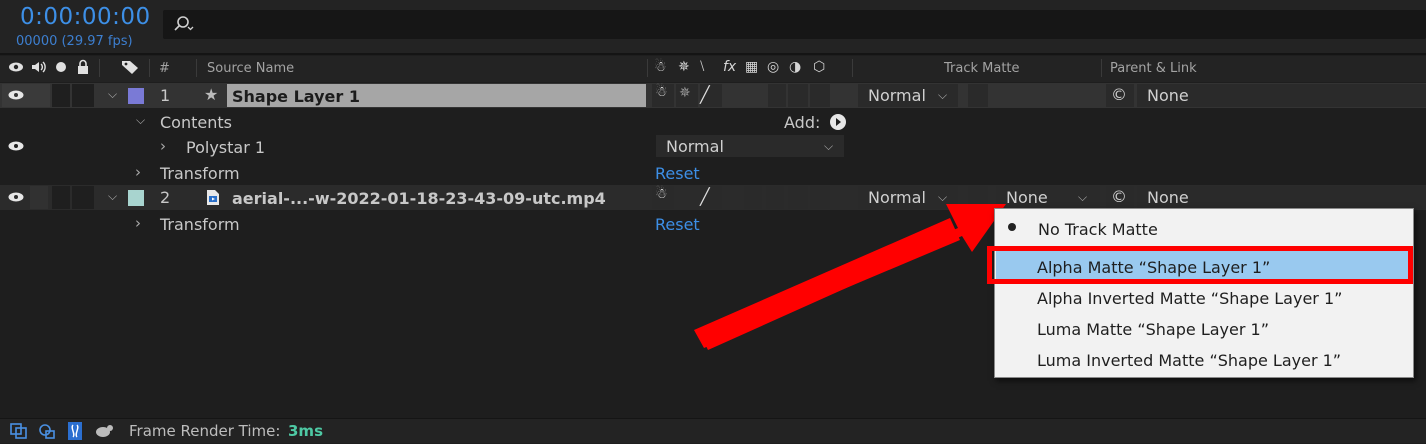 The width and height of the screenshot is (1426, 444). Describe the element at coordinates (130, 69) in the screenshot. I see `label-tag-icon` at that location.